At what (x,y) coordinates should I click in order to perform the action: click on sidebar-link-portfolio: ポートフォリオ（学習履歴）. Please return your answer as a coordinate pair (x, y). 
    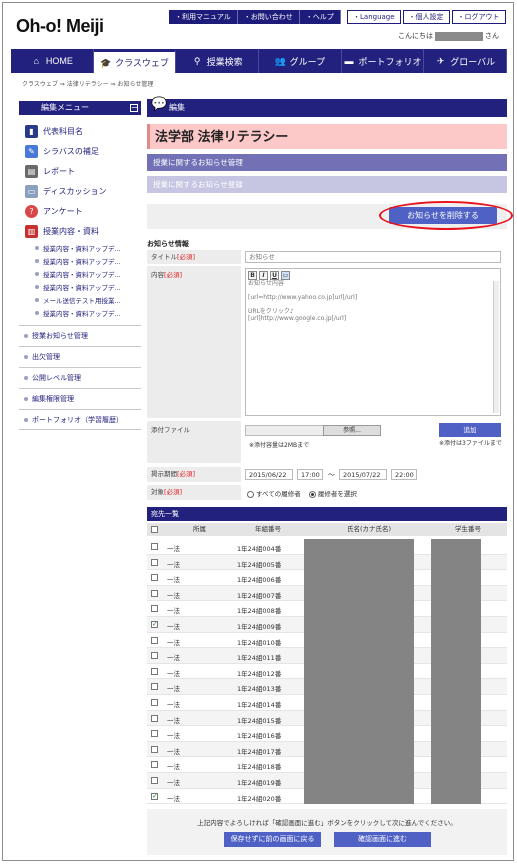
    Looking at the image, I should click on (80, 419).